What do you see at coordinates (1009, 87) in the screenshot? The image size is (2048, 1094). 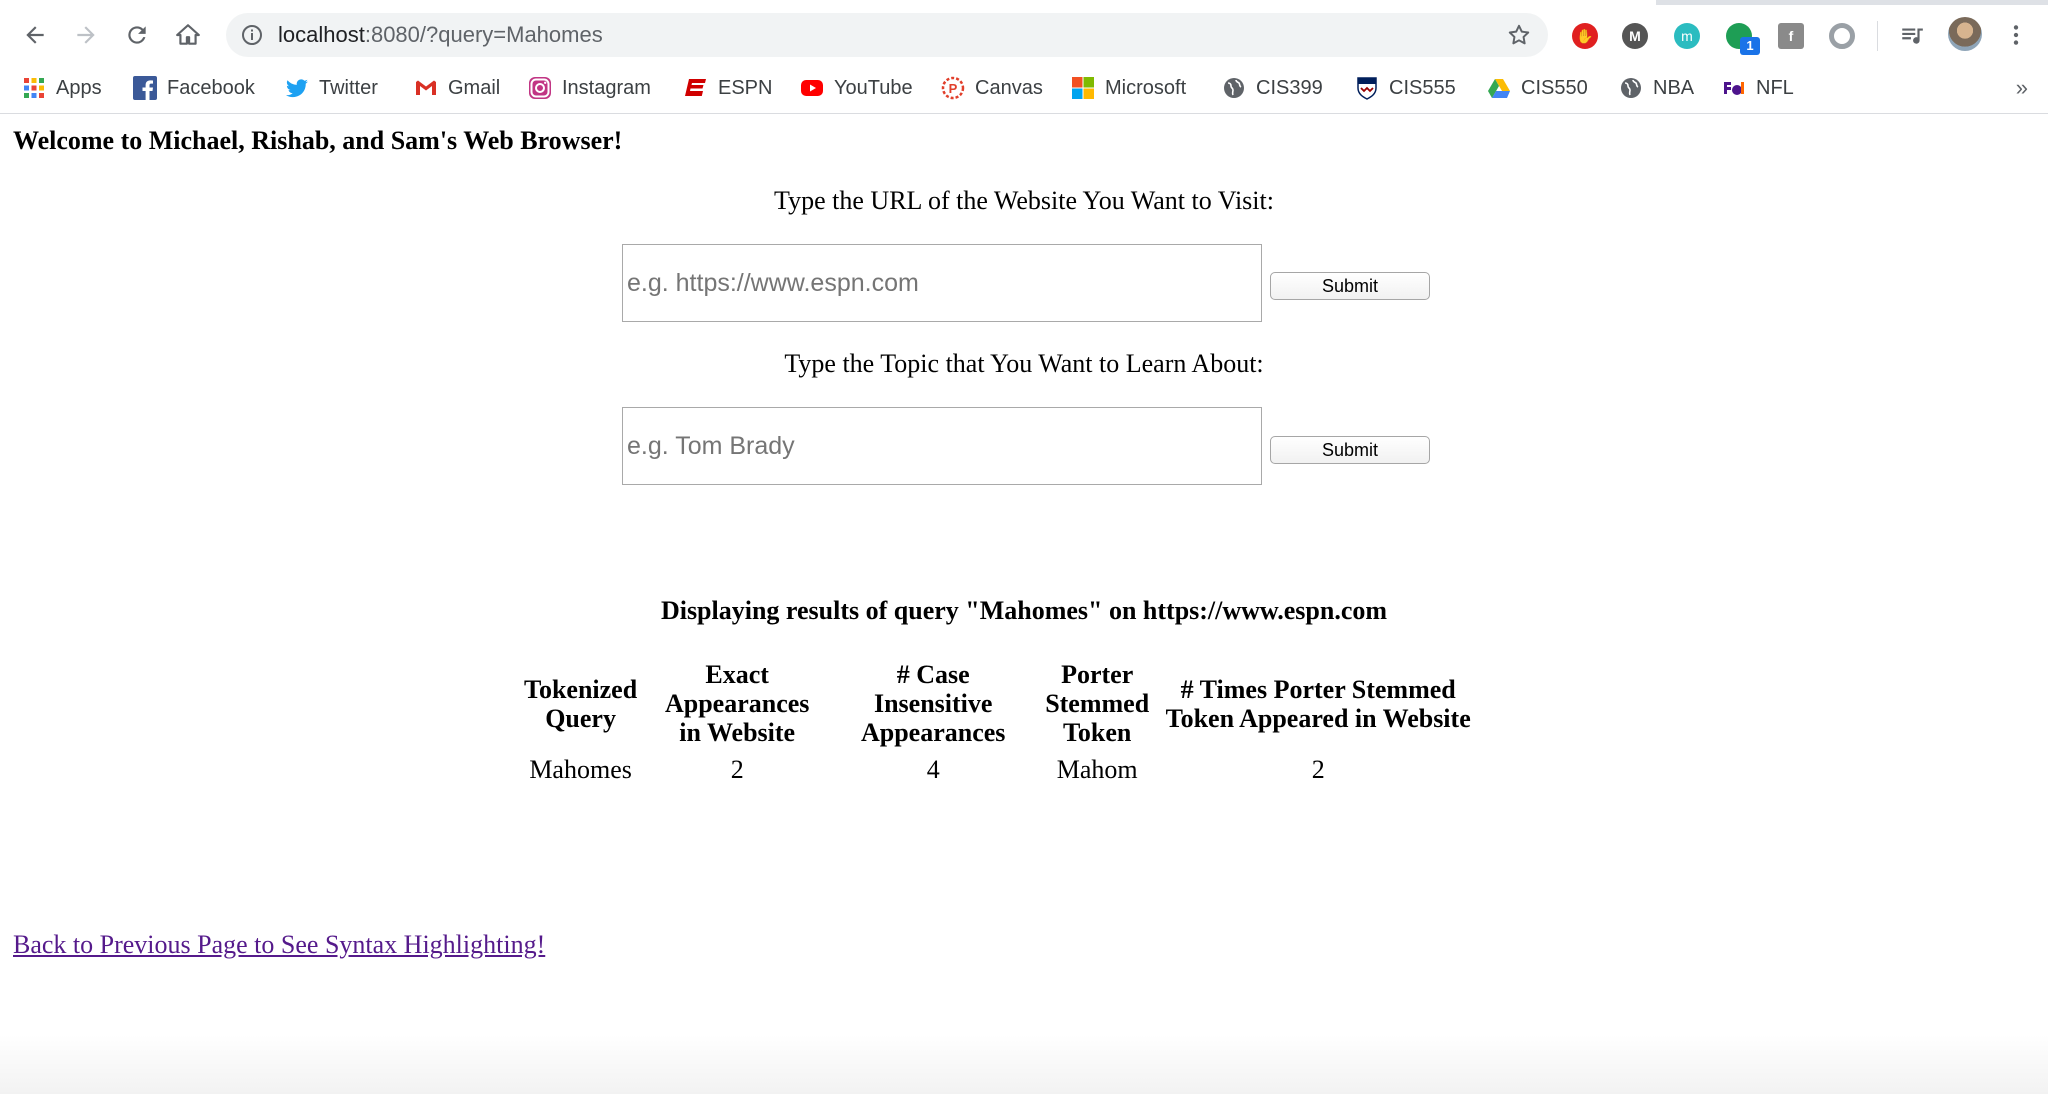 I see `bookmark-label: Canvas` at bounding box center [1009, 87].